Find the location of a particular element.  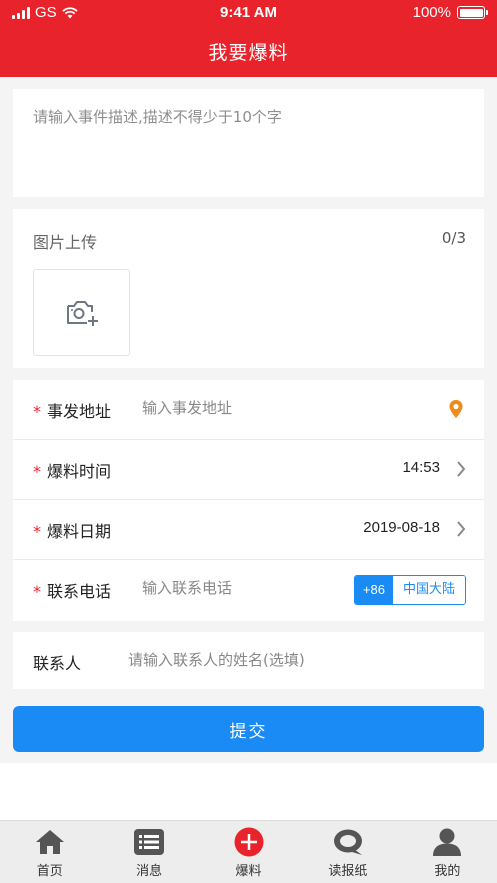

battery-percent: 100% is located at coordinates (431, 12).